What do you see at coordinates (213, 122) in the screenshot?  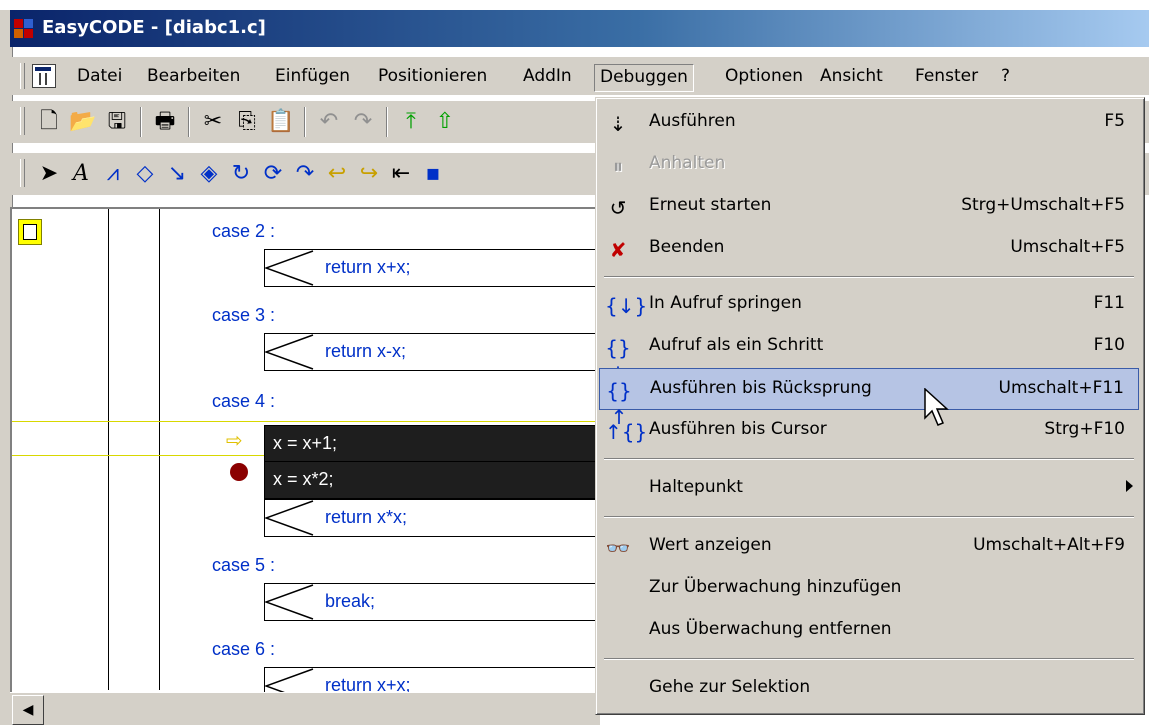 I see `cut-icon: ✂` at bounding box center [213, 122].